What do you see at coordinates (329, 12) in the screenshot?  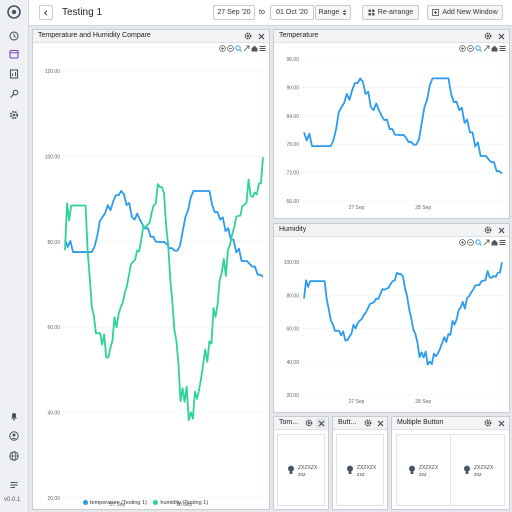 I see `range-label: Range` at bounding box center [329, 12].